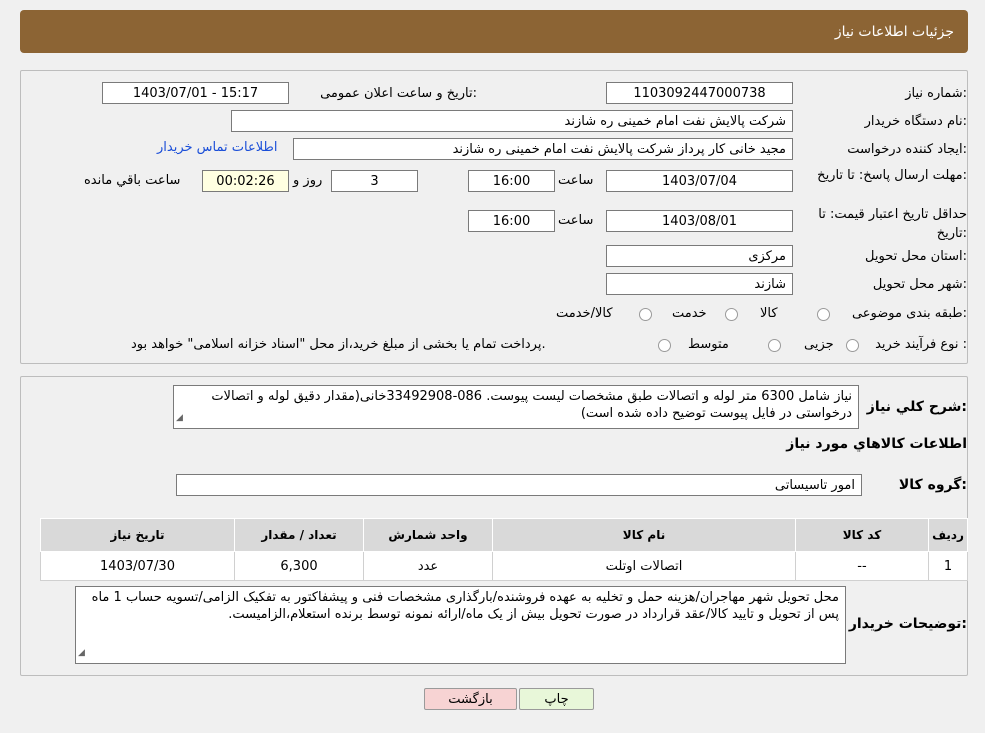 The height and width of the screenshot is (733, 985). Describe the element at coordinates (511, 221) in the screenshot. I see `price-validity-time-field: 16:00` at that location.